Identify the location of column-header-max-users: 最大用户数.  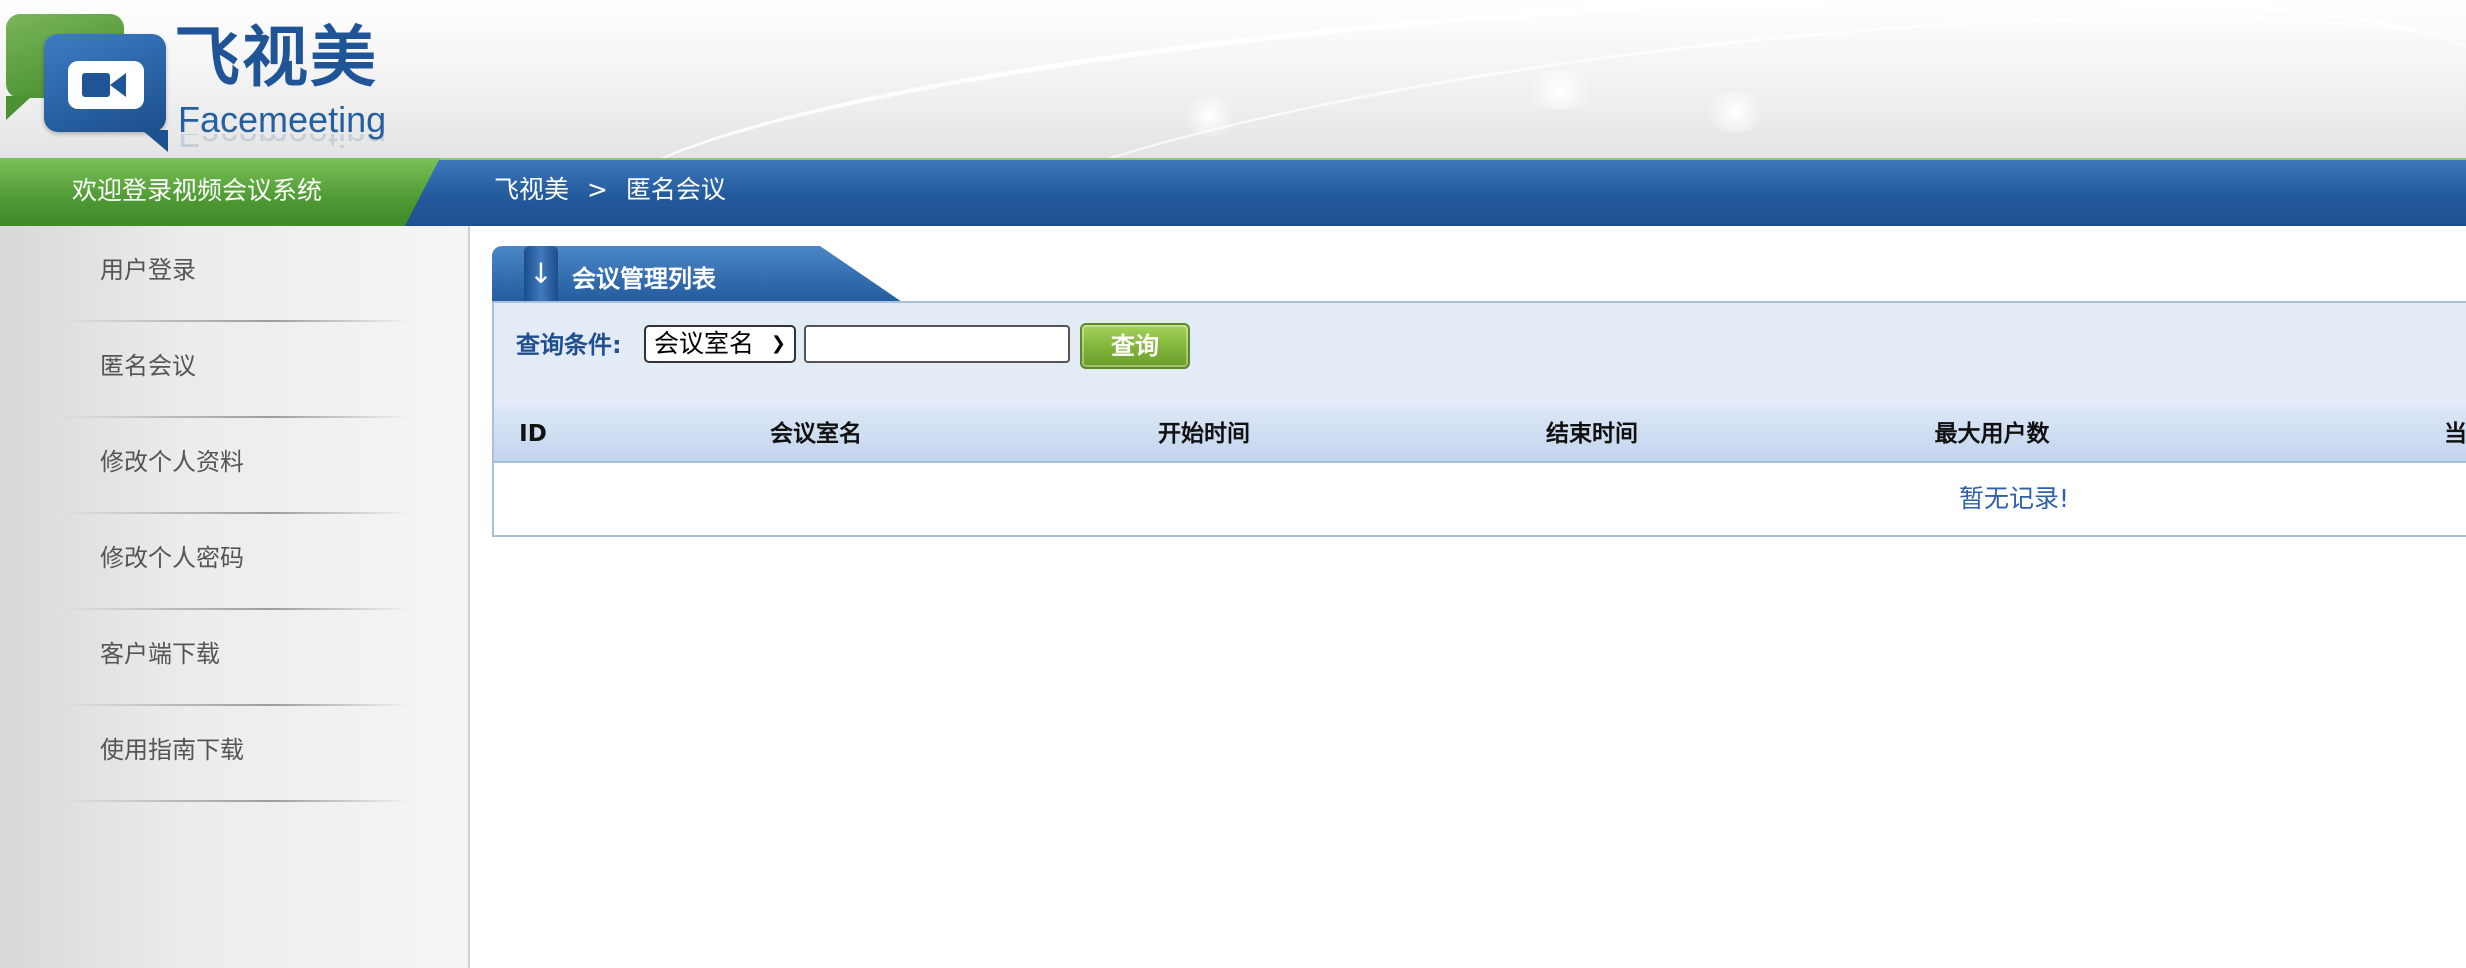
(1992, 434).